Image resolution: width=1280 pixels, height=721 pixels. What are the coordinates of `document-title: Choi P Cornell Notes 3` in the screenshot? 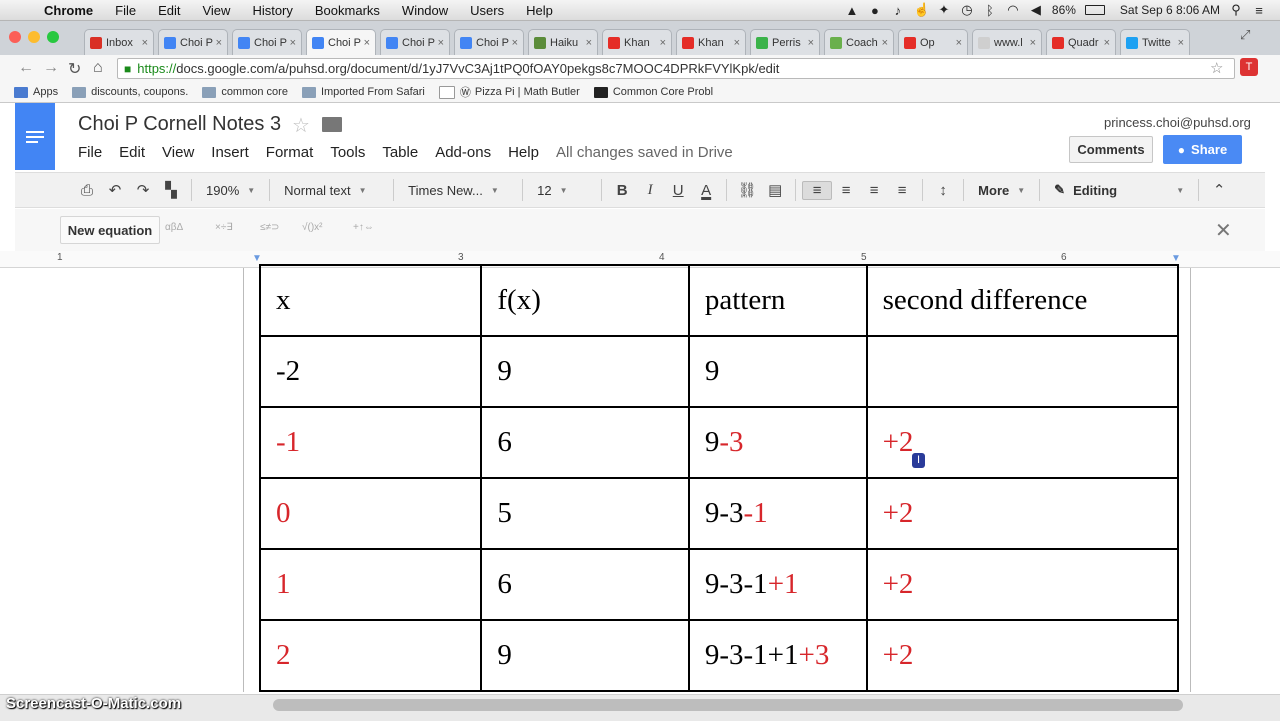 It's located at (179, 124).